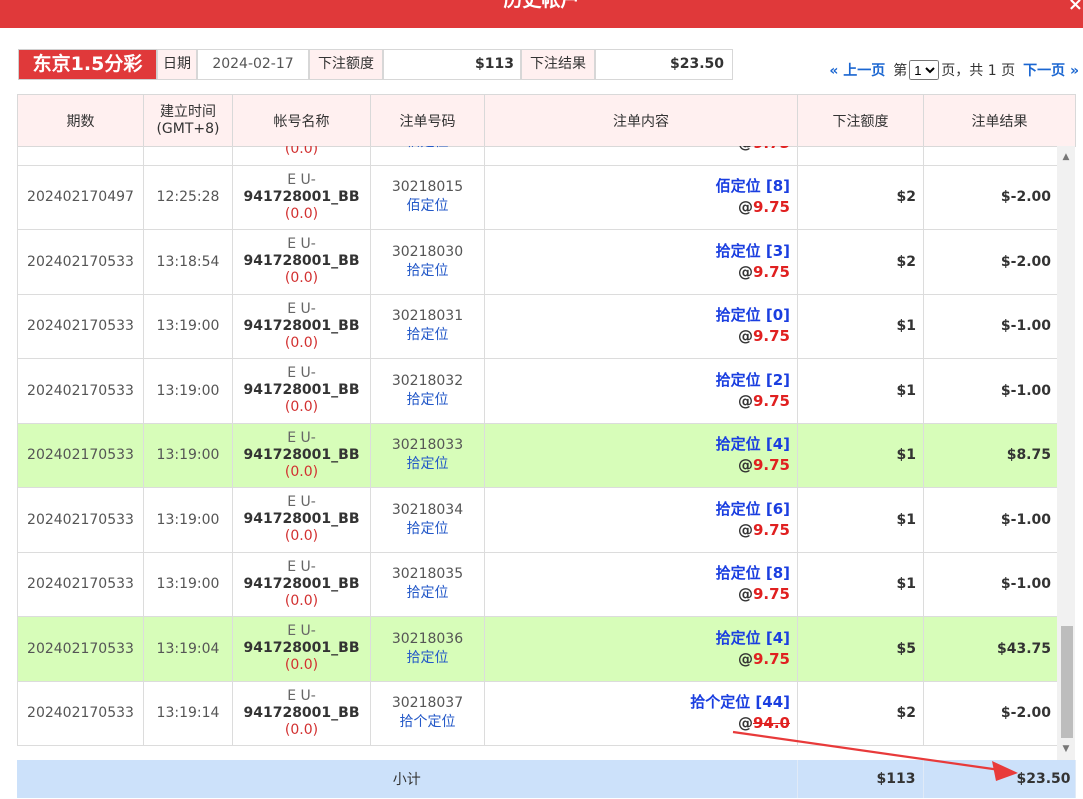  I want to click on order-number: 30218015, so click(427, 187).